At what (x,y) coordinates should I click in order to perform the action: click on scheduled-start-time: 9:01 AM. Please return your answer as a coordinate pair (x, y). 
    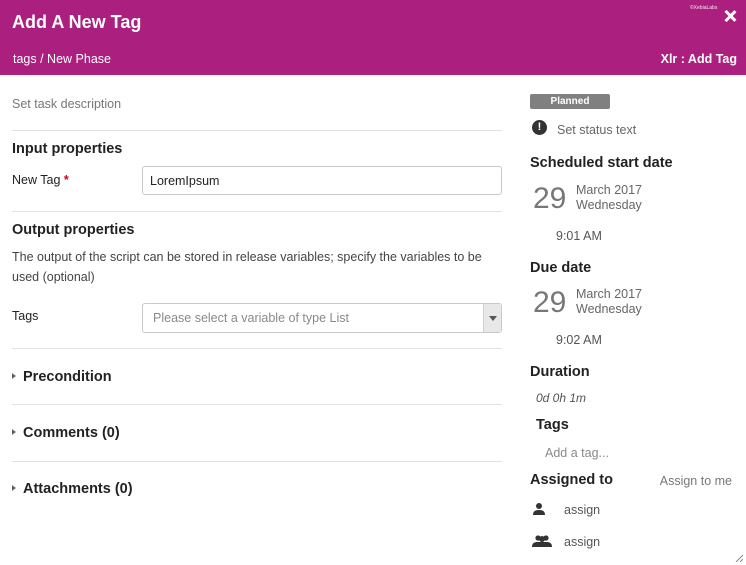
    Looking at the image, I should click on (579, 236).